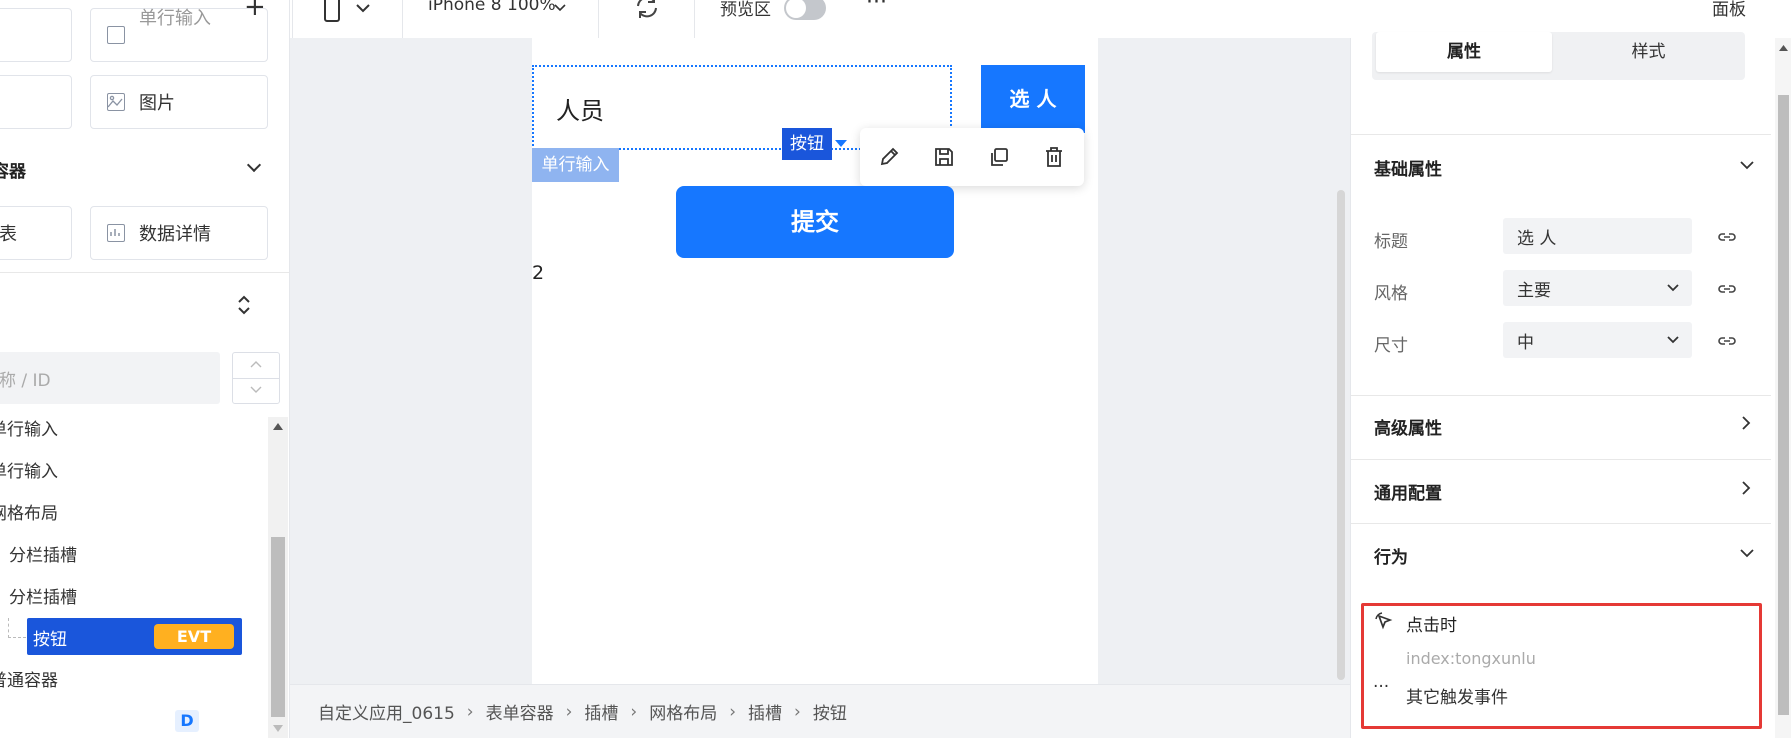 The height and width of the screenshot is (738, 1791). What do you see at coordinates (538, 273) in the screenshot?
I see `number-text: 2` at bounding box center [538, 273].